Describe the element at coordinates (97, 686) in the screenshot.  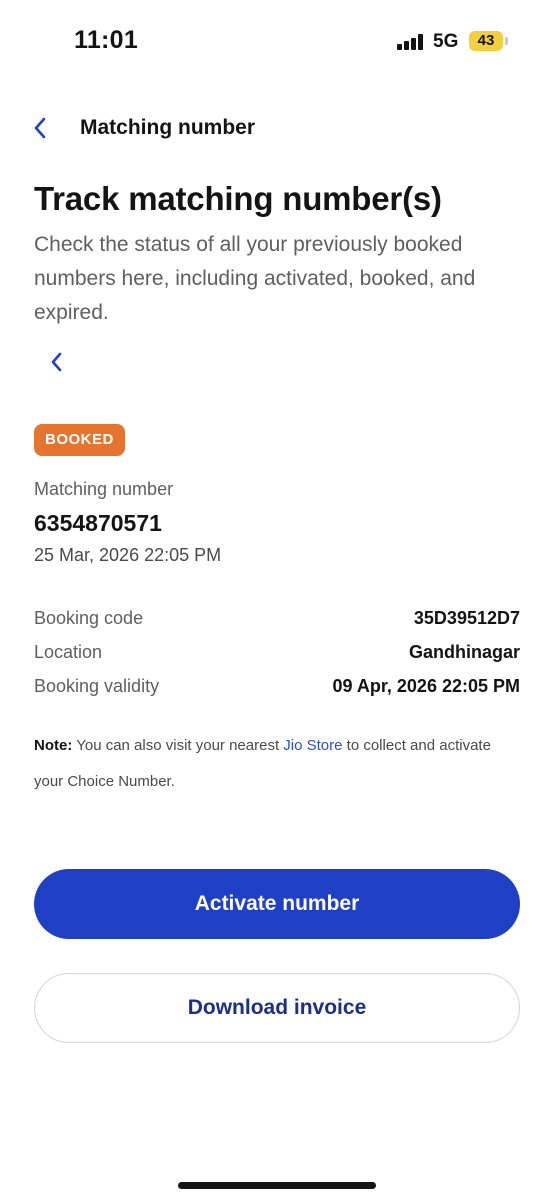
I see `booking-validity-label: Booking validity` at that location.